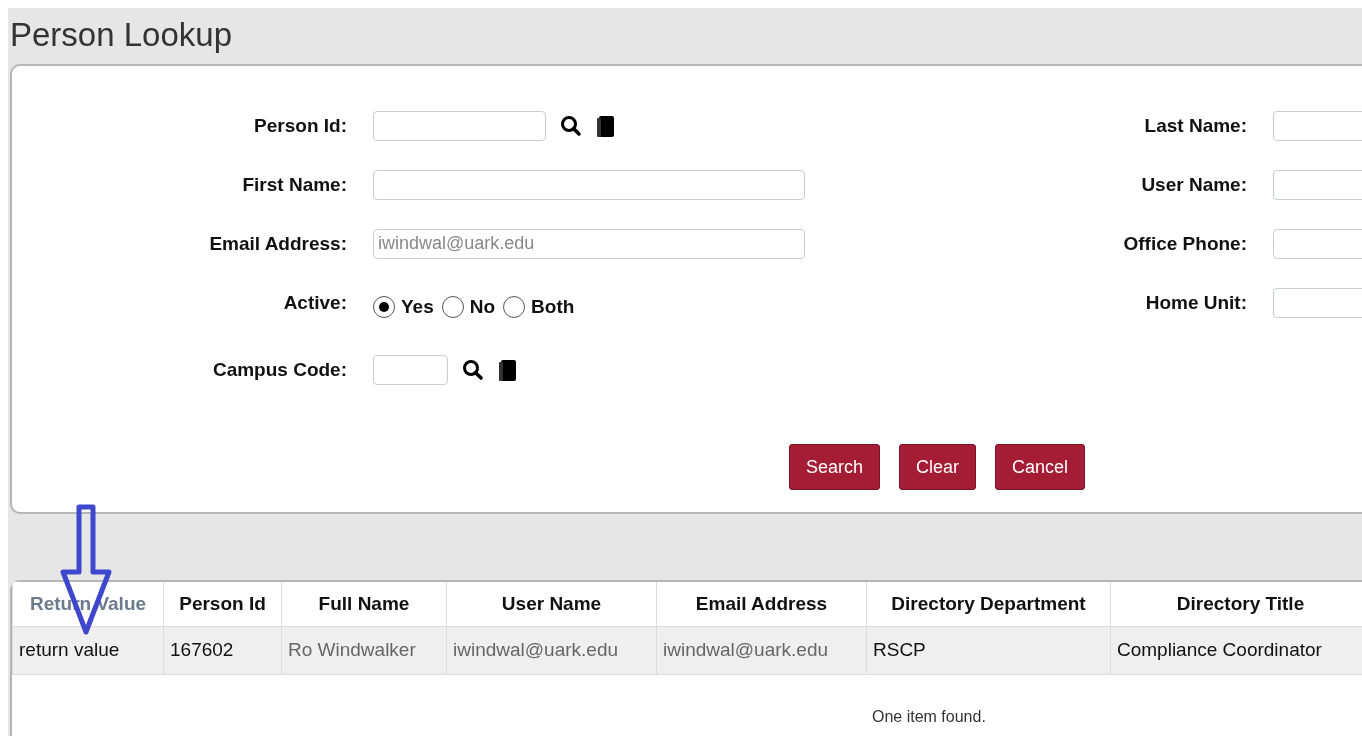 The width and height of the screenshot is (1362, 736). I want to click on status-text: One item found., so click(929, 716).